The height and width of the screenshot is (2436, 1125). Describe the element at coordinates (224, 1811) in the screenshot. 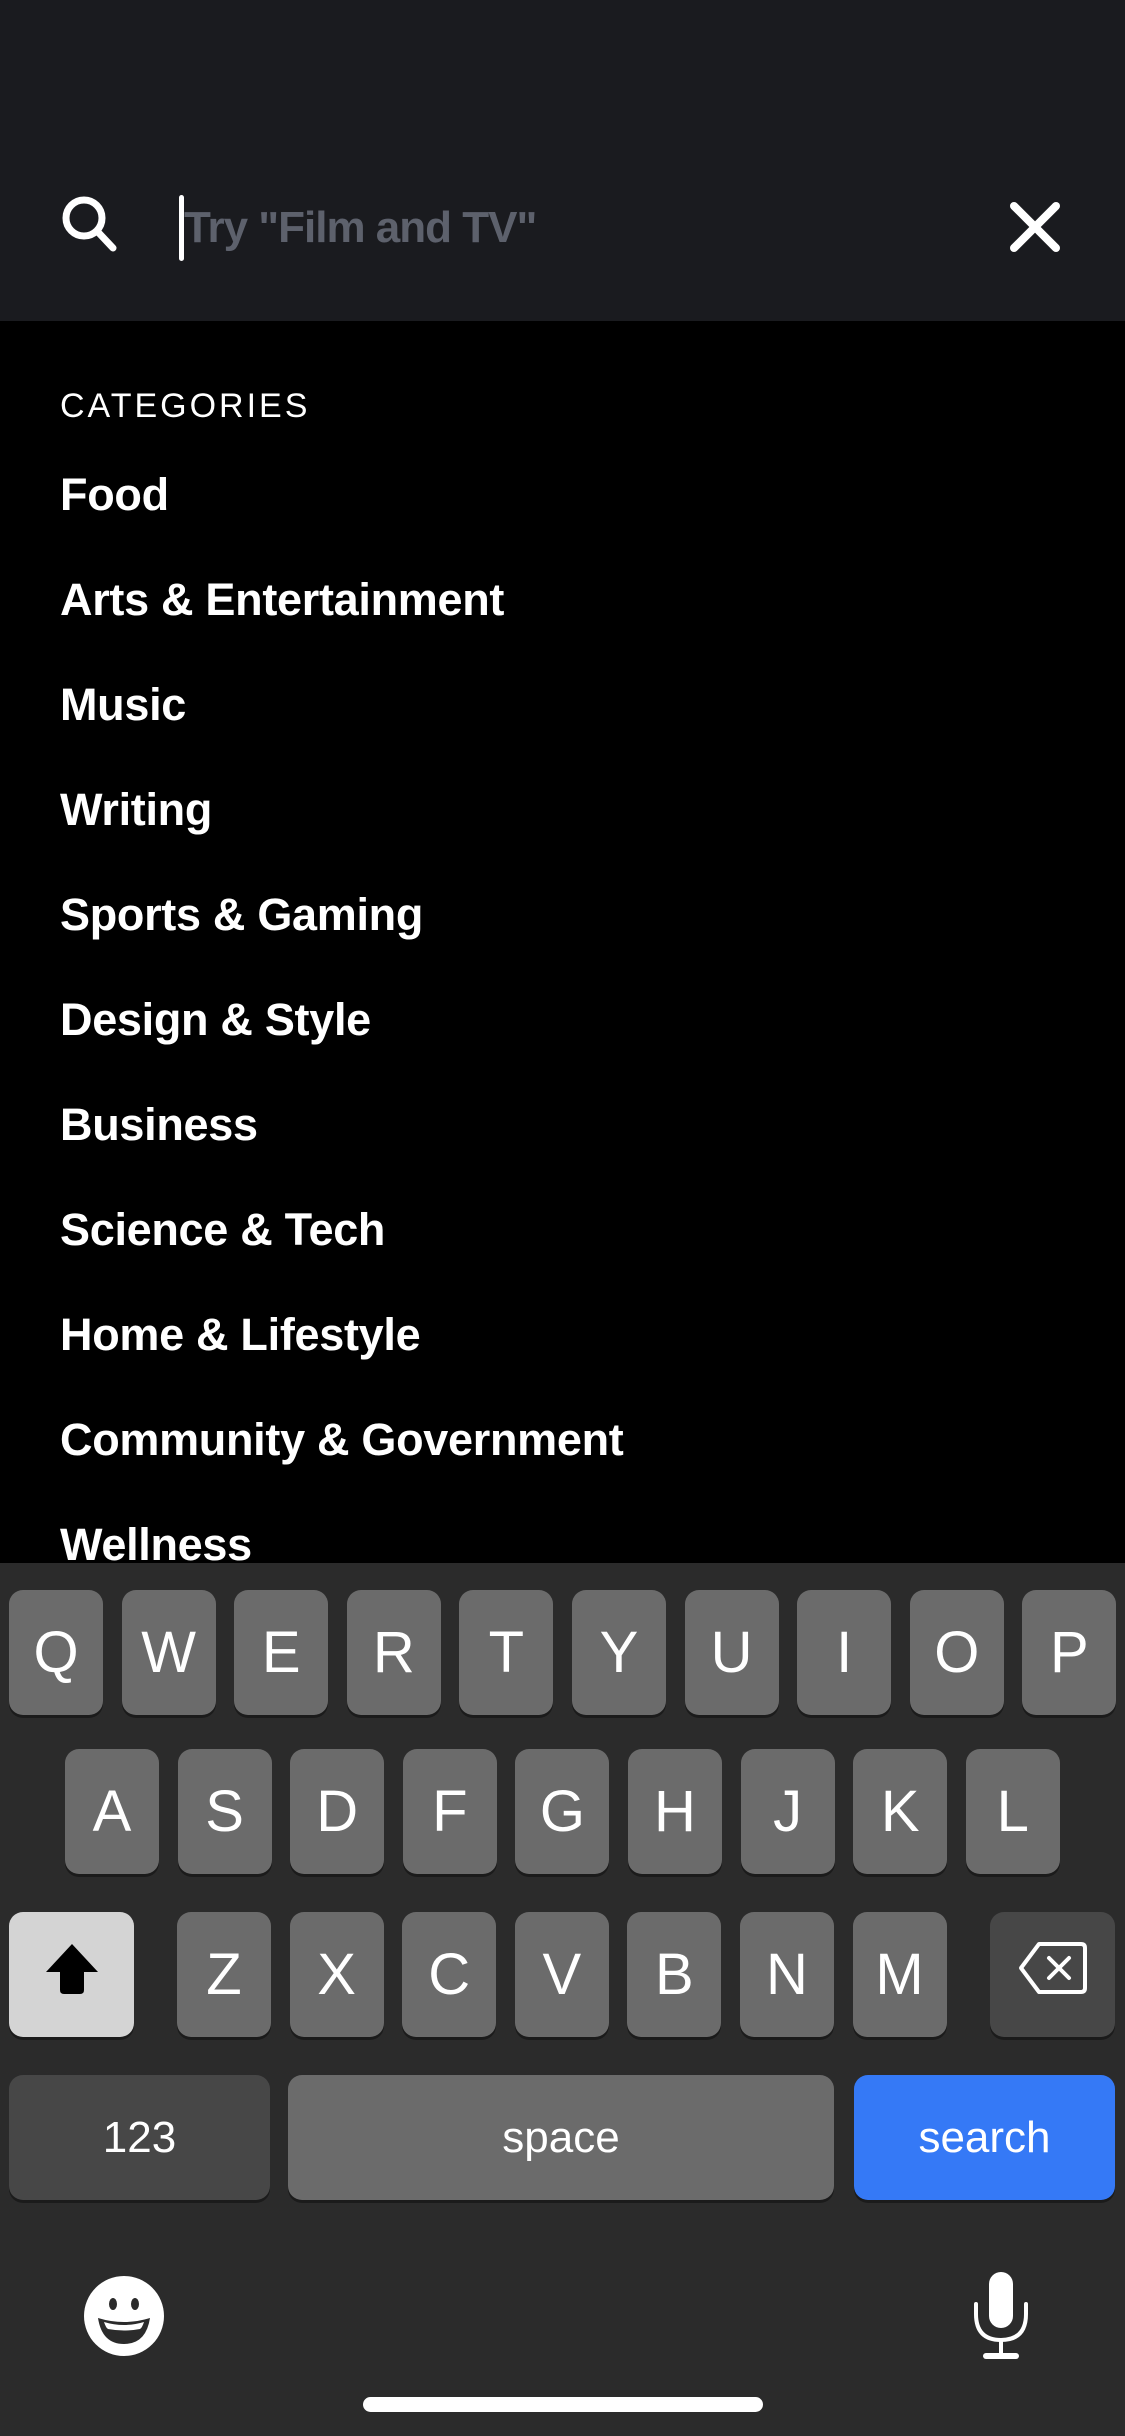

I see `key-s: S` at that location.